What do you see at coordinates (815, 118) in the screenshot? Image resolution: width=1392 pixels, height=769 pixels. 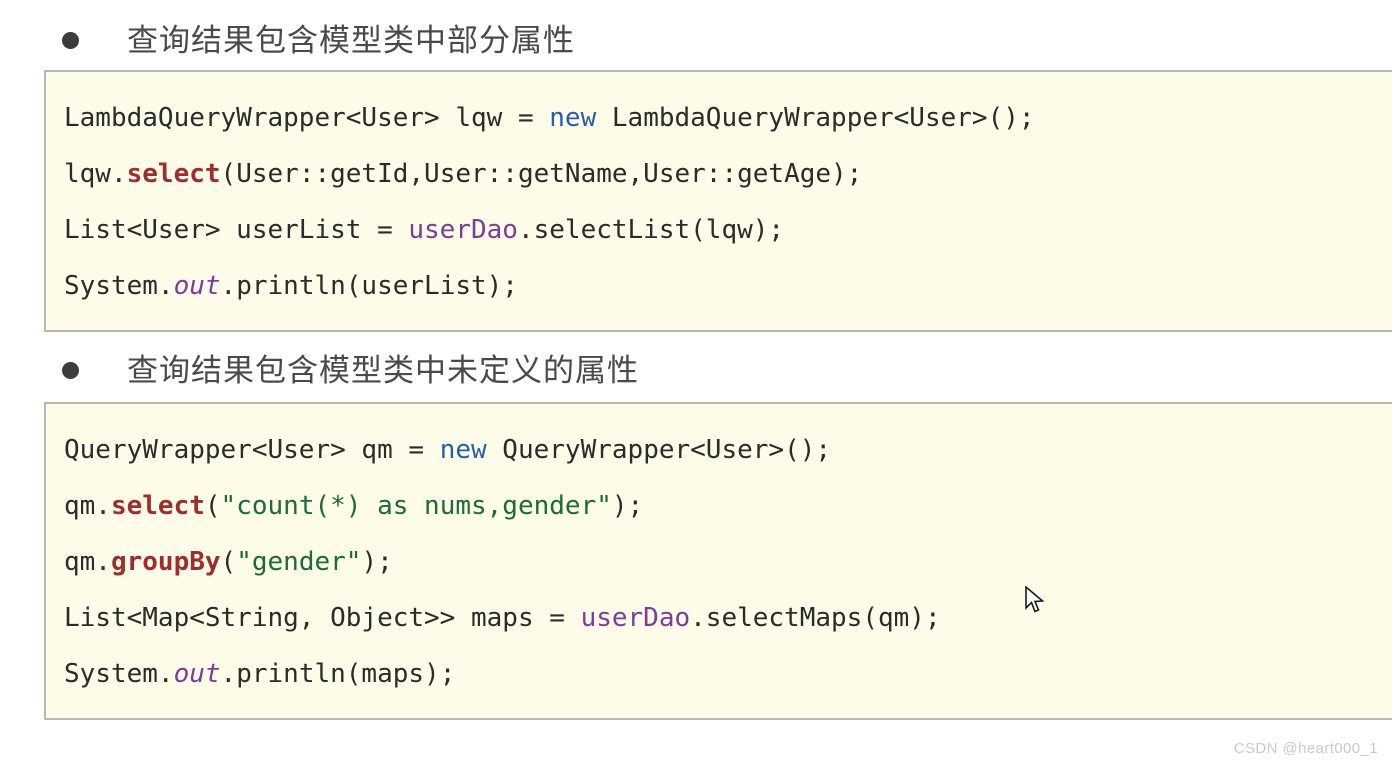 I see `code-token: LambdaQueryWrapper<User>();` at bounding box center [815, 118].